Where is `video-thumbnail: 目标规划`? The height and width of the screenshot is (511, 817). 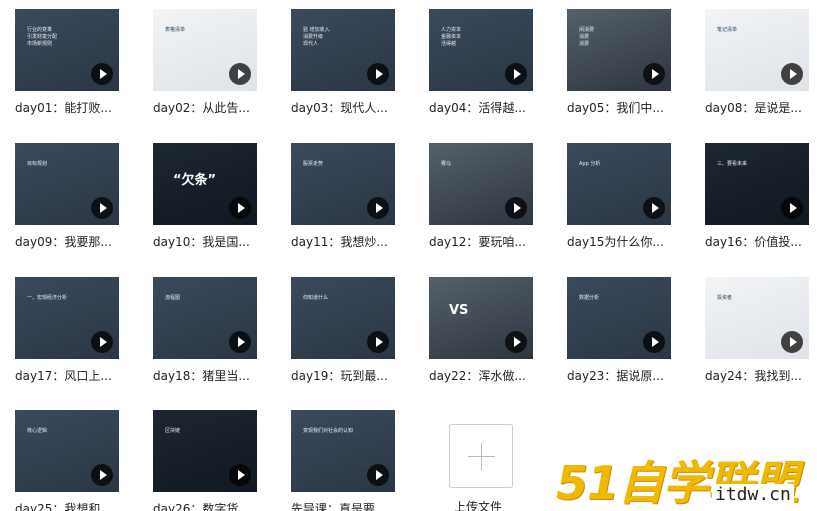 video-thumbnail: 目标规划 is located at coordinates (67, 184).